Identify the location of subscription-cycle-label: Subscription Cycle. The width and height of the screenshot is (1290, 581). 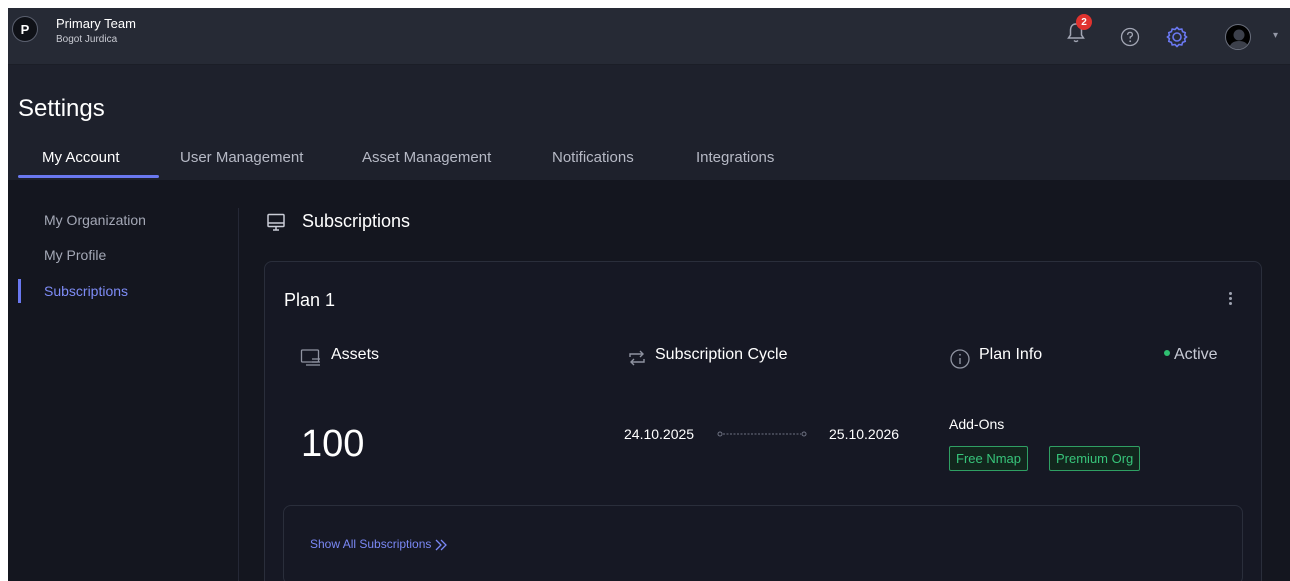
(721, 354).